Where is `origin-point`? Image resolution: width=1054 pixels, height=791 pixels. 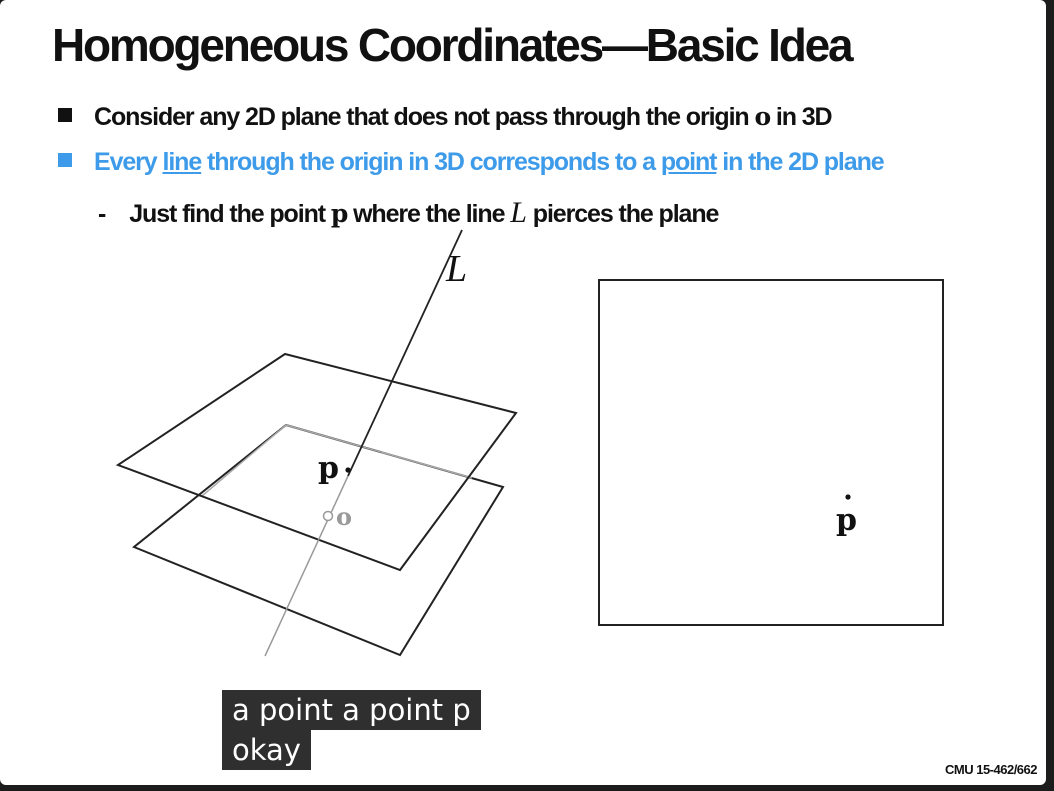 origin-point is located at coordinates (328, 516).